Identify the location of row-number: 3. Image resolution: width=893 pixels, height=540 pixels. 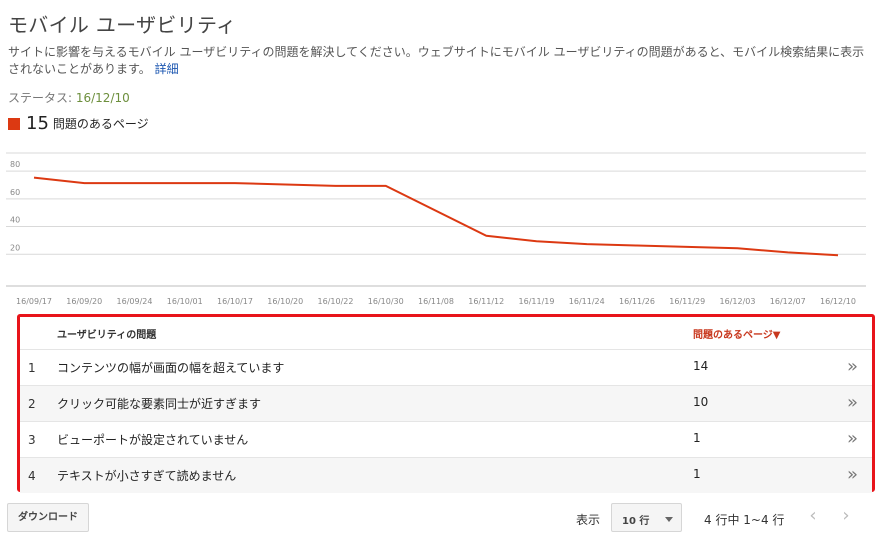
(32, 440).